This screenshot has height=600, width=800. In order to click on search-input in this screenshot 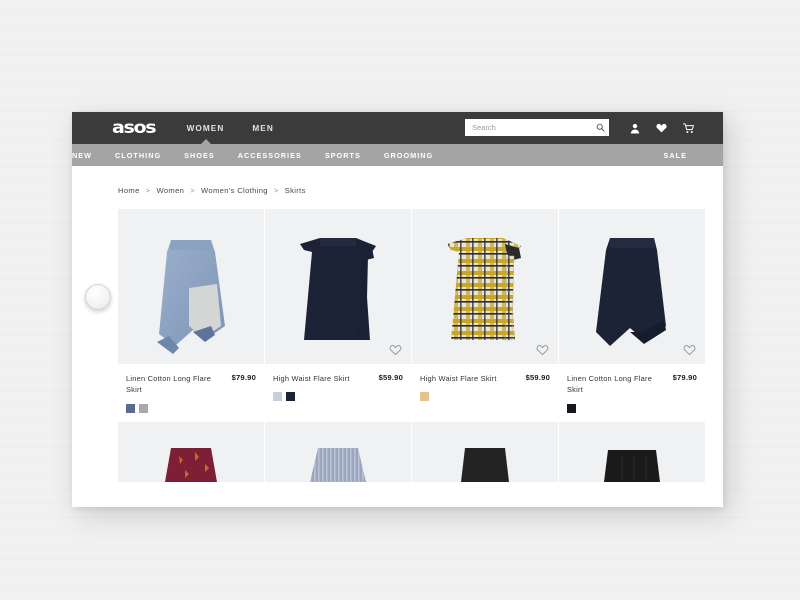, I will do `click(532, 127)`.